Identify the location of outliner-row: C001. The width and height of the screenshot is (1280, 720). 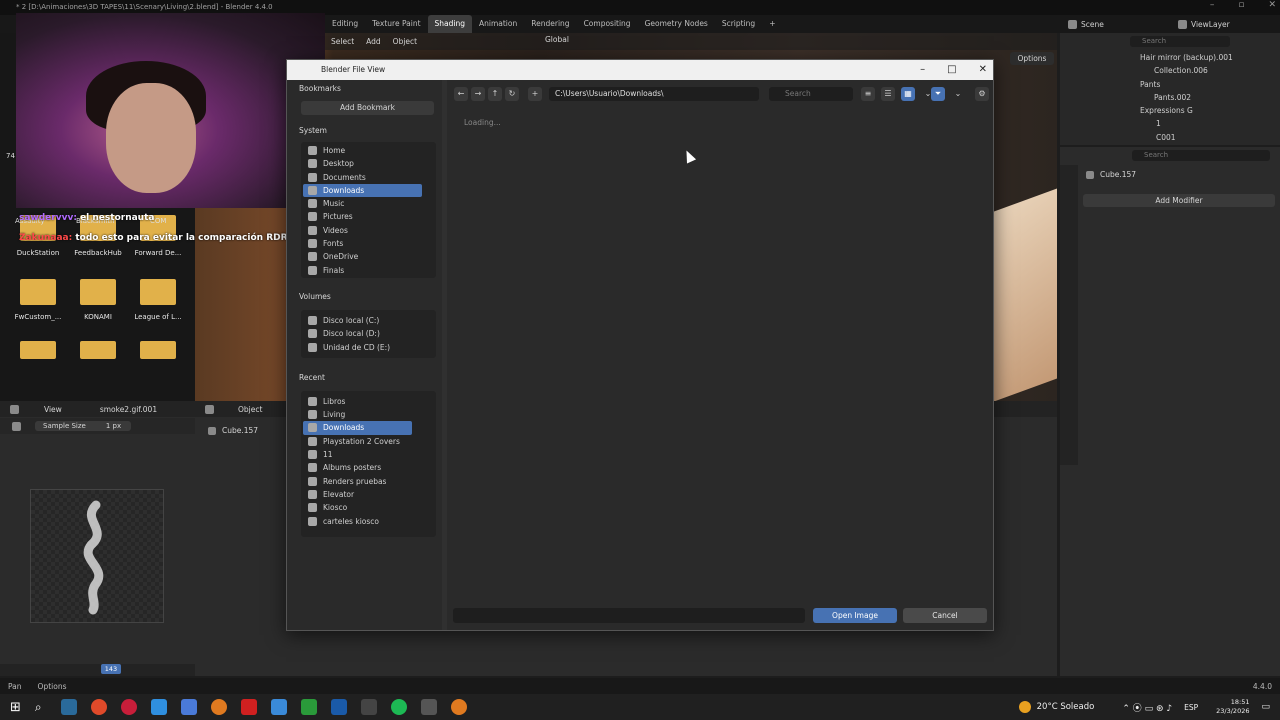
(1210, 137).